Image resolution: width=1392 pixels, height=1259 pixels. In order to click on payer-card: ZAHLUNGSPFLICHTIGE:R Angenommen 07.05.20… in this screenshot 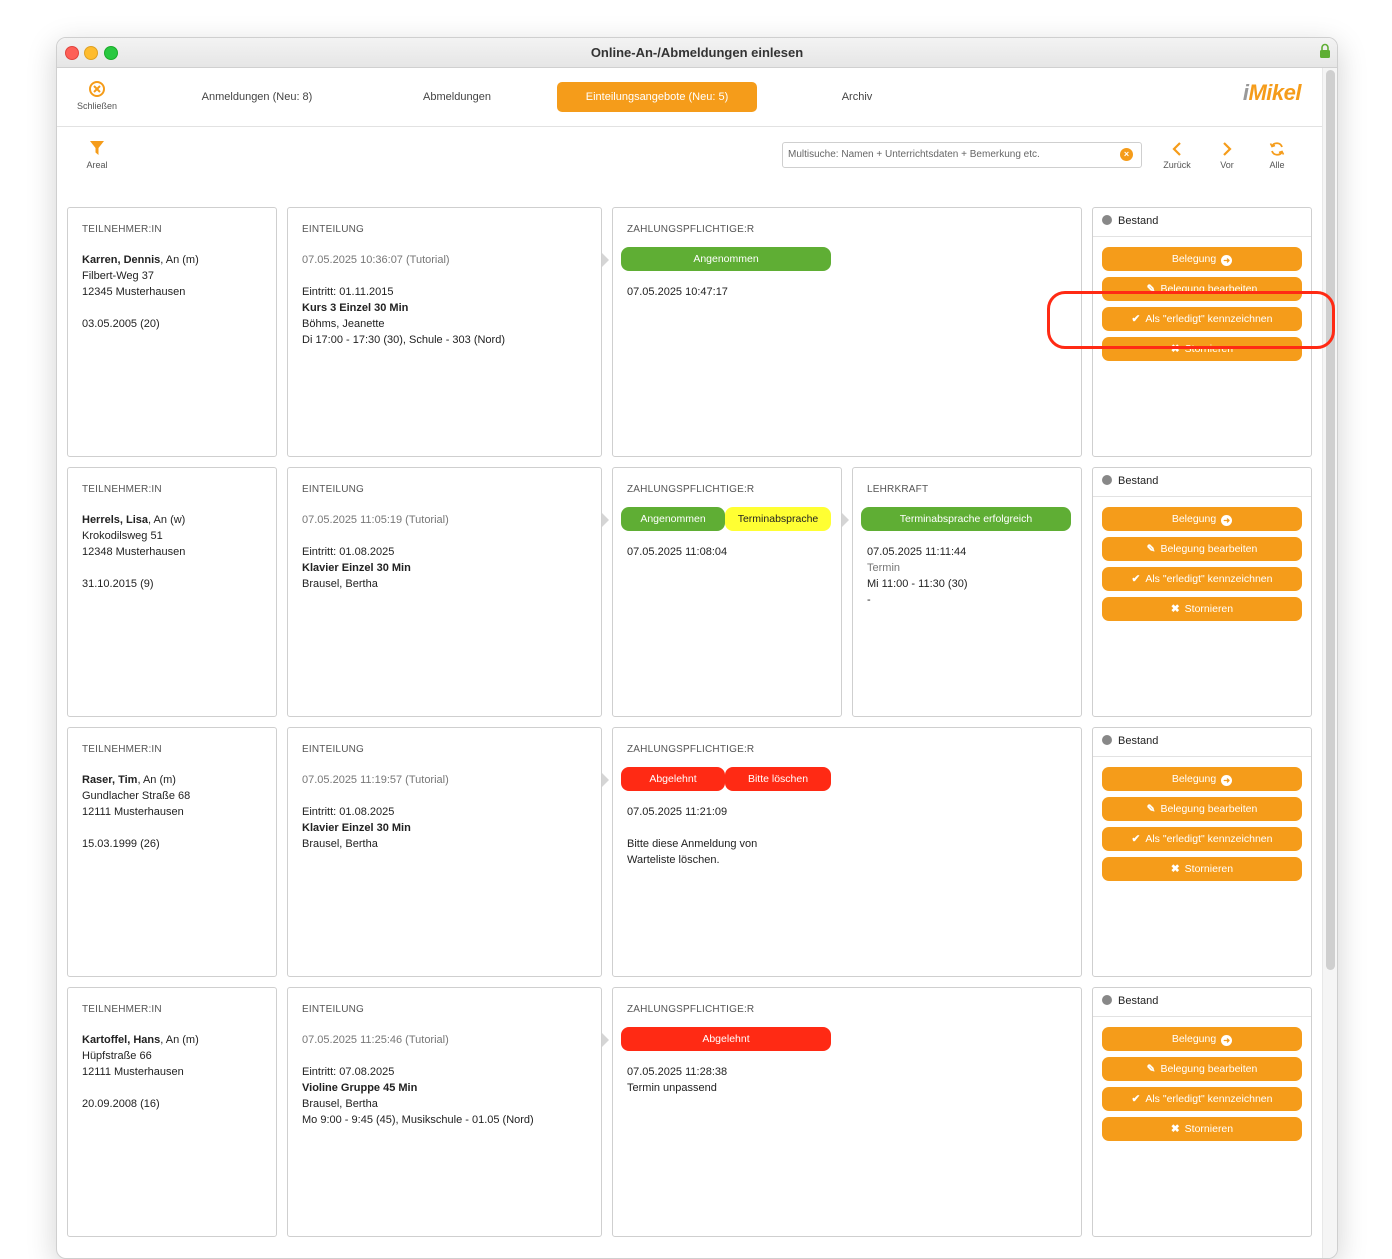, I will do `click(847, 332)`.